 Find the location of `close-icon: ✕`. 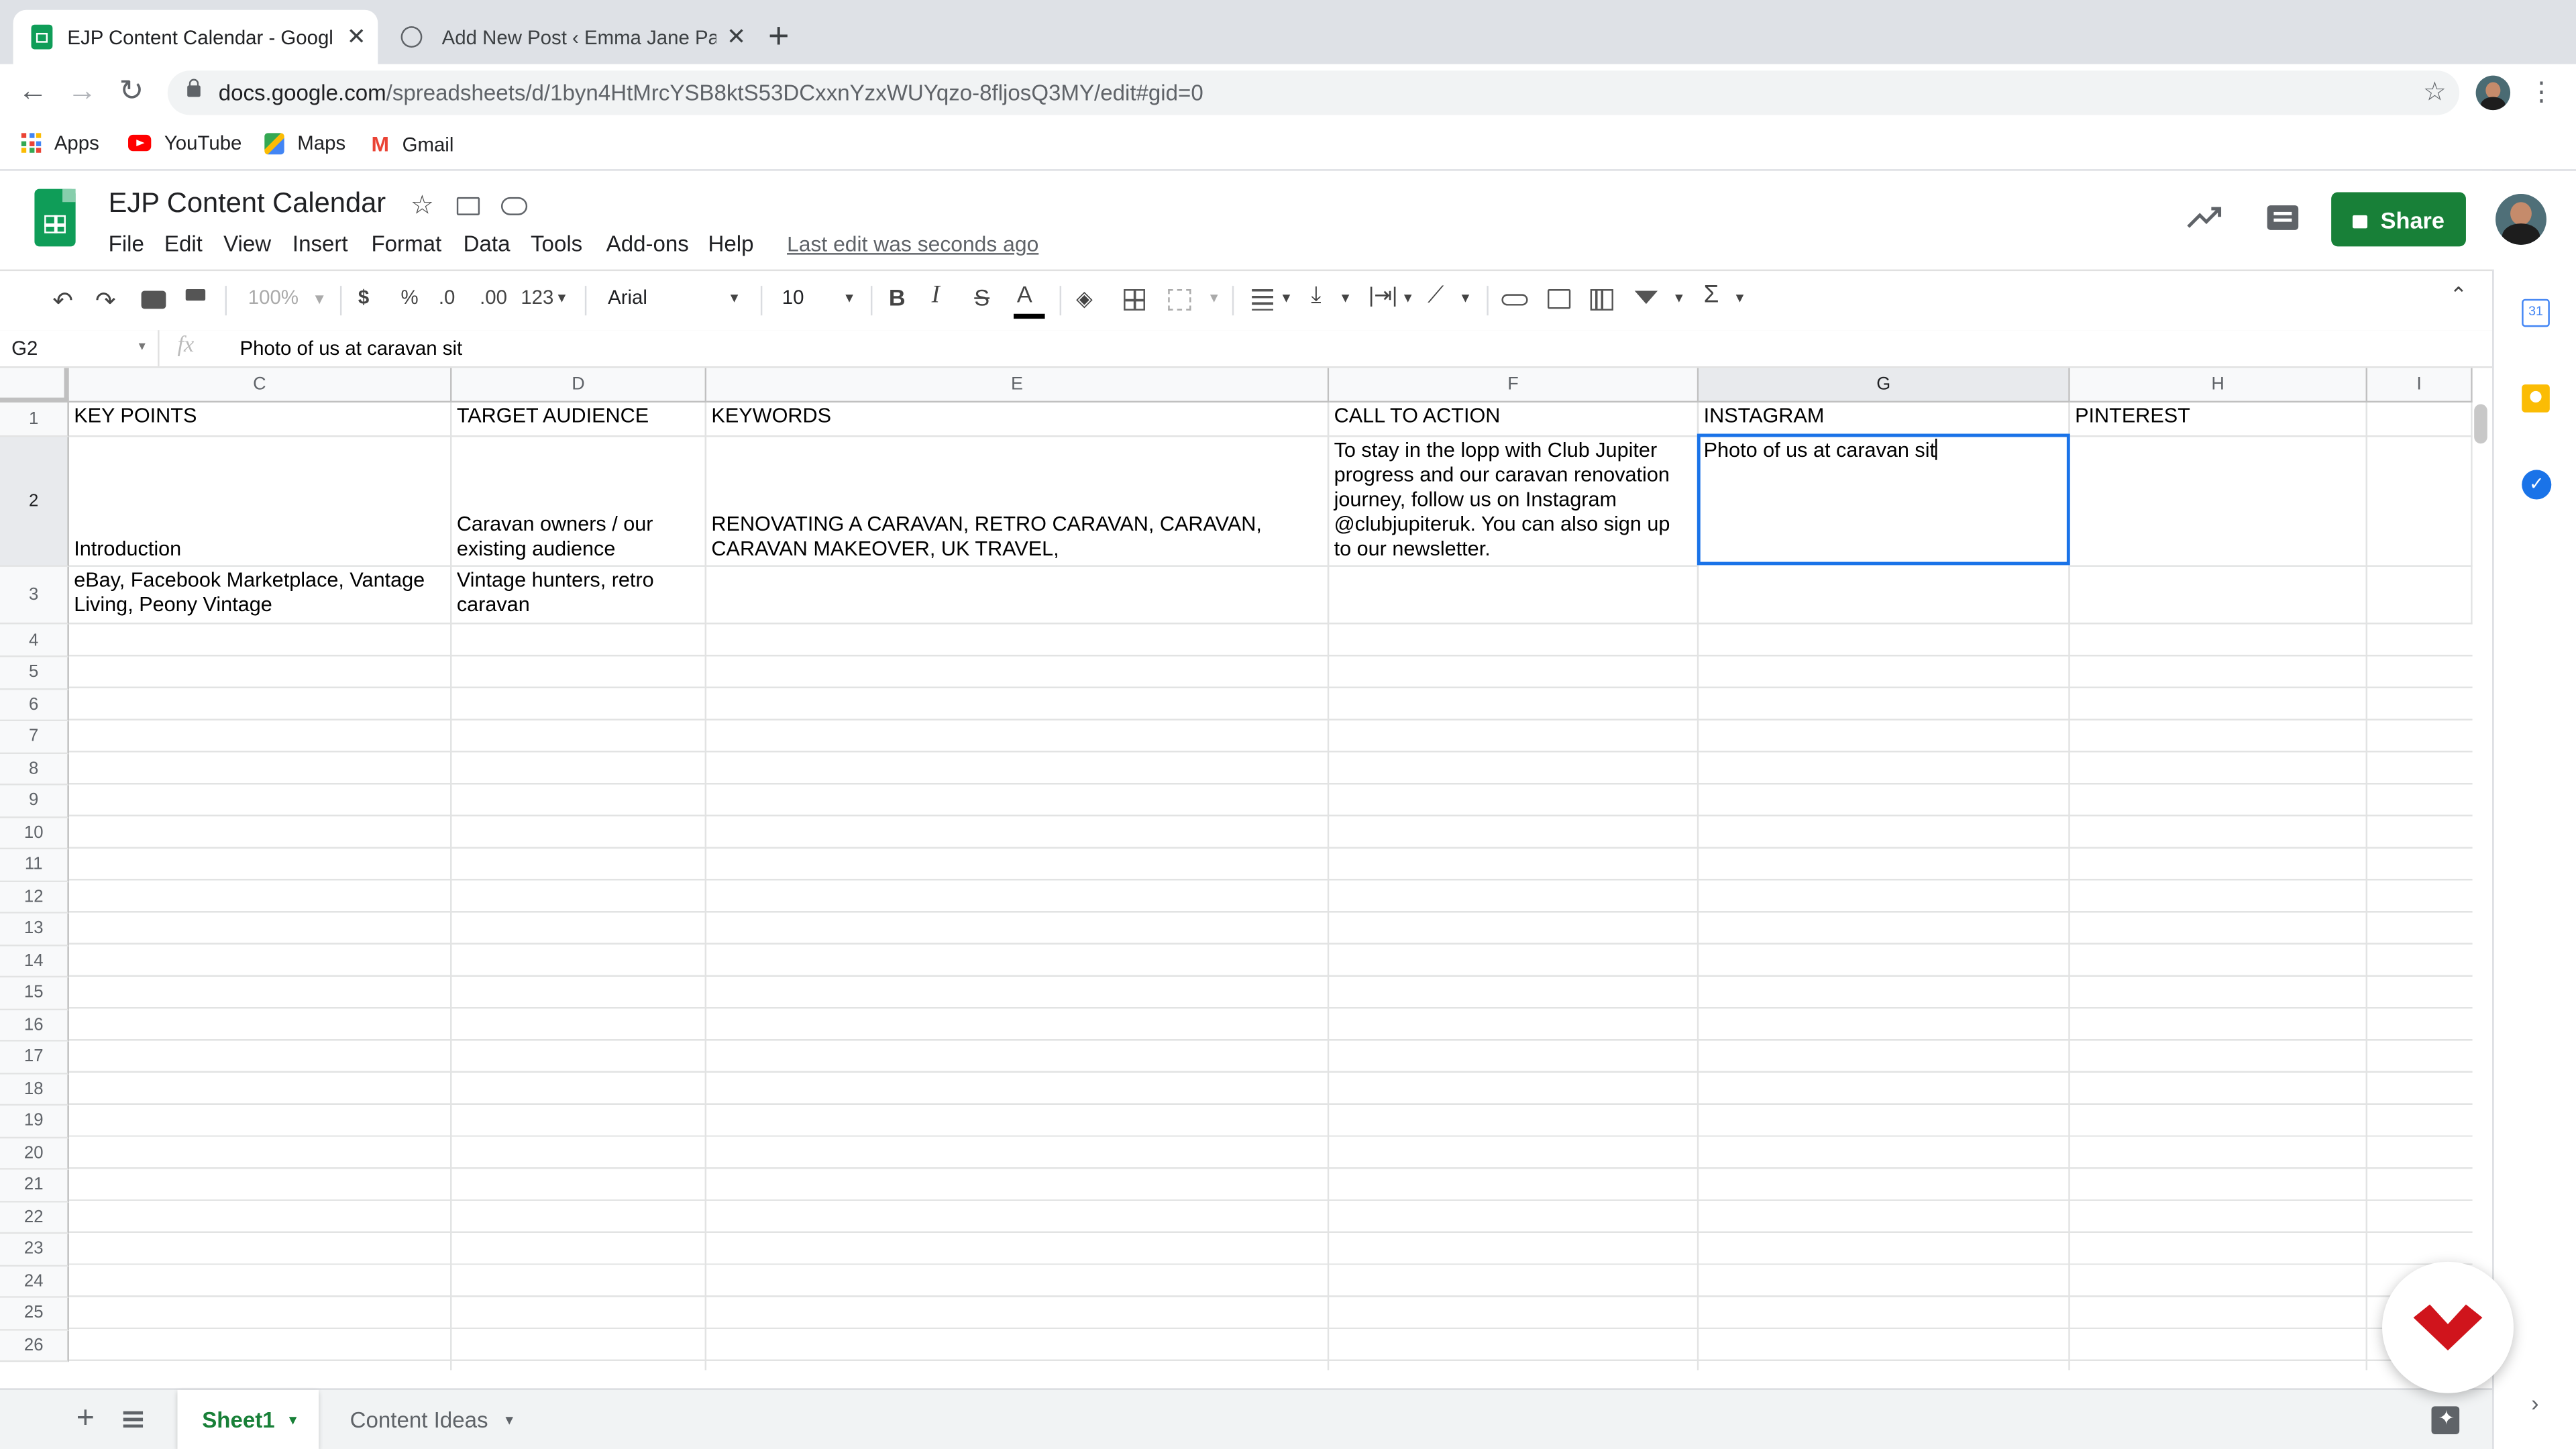

close-icon: ✕ is located at coordinates (356, 37).